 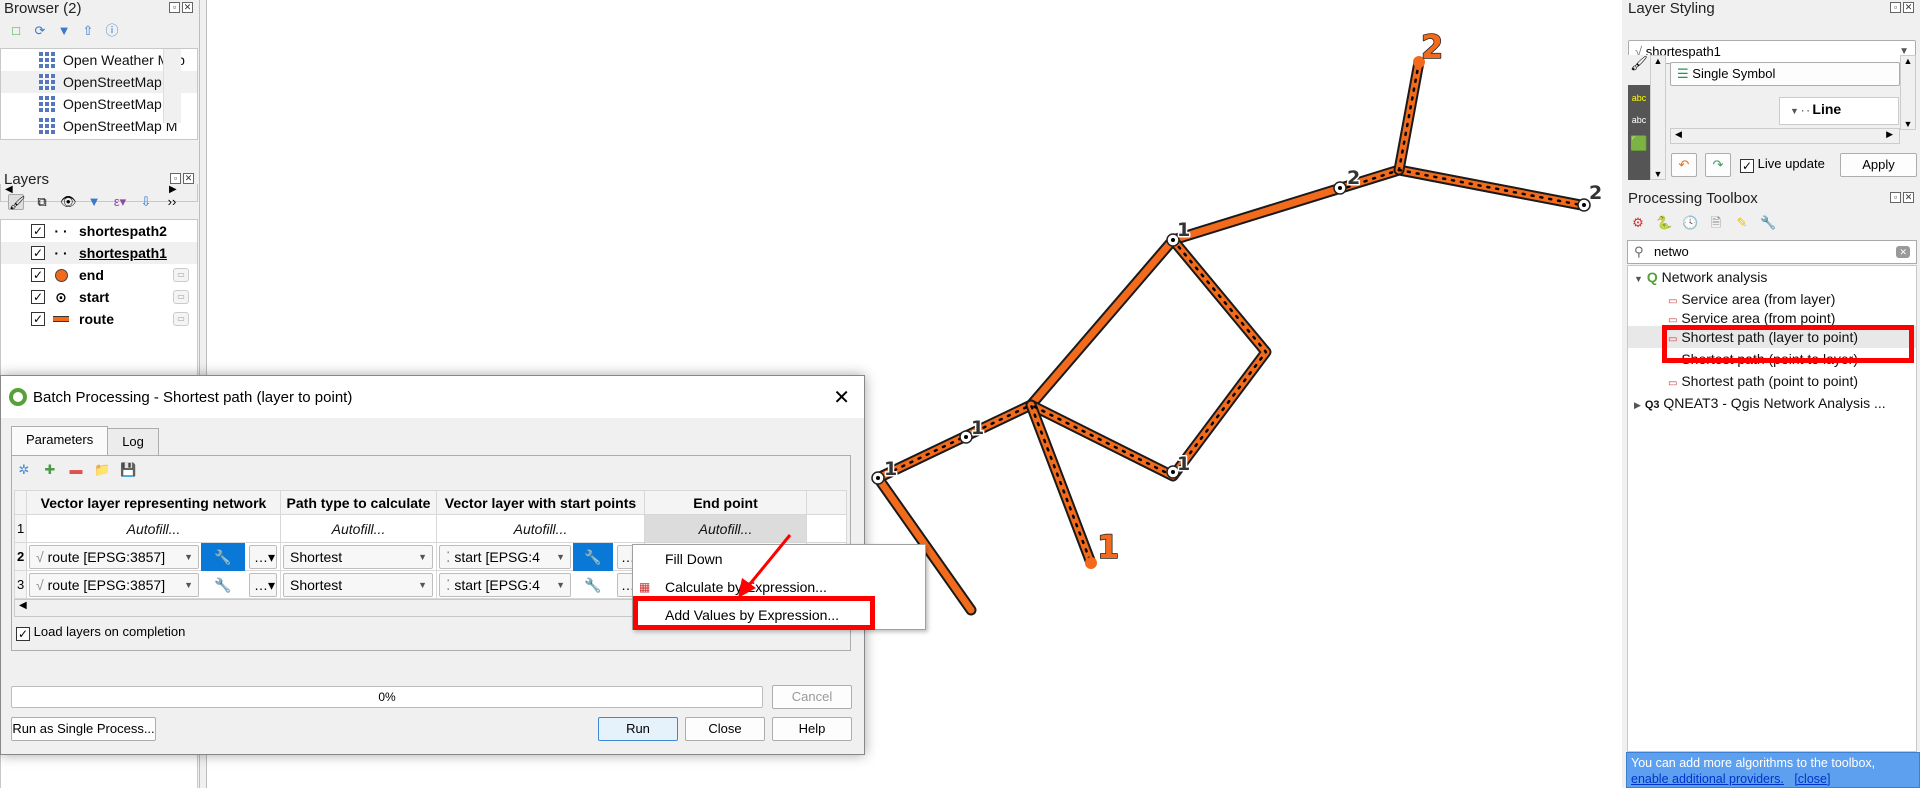 What do you see at coordinates (1690, 223) in the screenshot?
I see `history-icon: 🕓` at bounding box center [1690, 223].